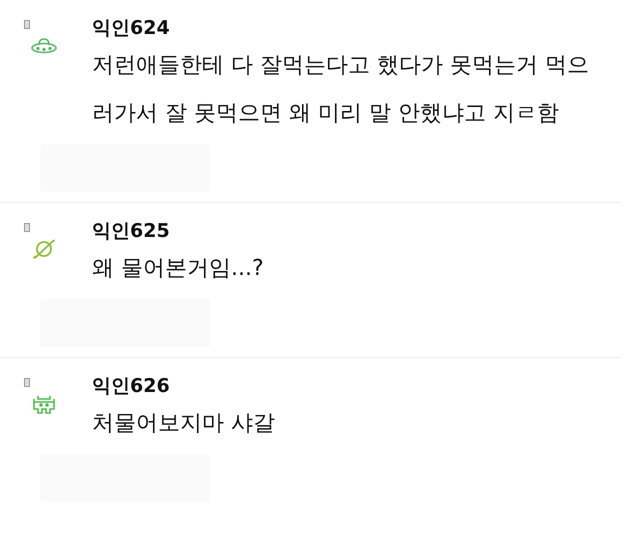 Image resolution: width=640 pixels, height=552 pixels. Describe the element at coordinates (178, 269) in the screenshot. I see `comment-text: 왜 물어본거임...?` at that location.